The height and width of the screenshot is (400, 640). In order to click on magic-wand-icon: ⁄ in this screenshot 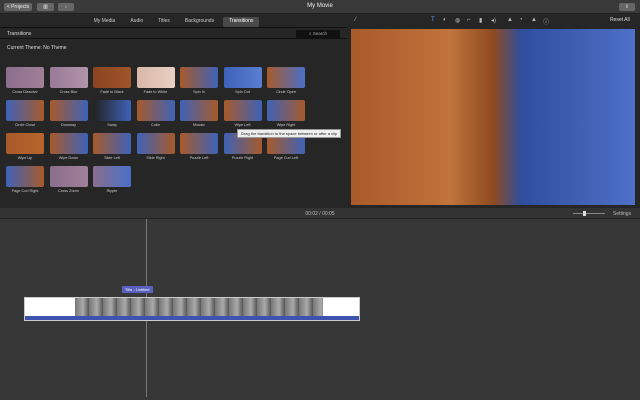, I will do `click(355, 20)`.